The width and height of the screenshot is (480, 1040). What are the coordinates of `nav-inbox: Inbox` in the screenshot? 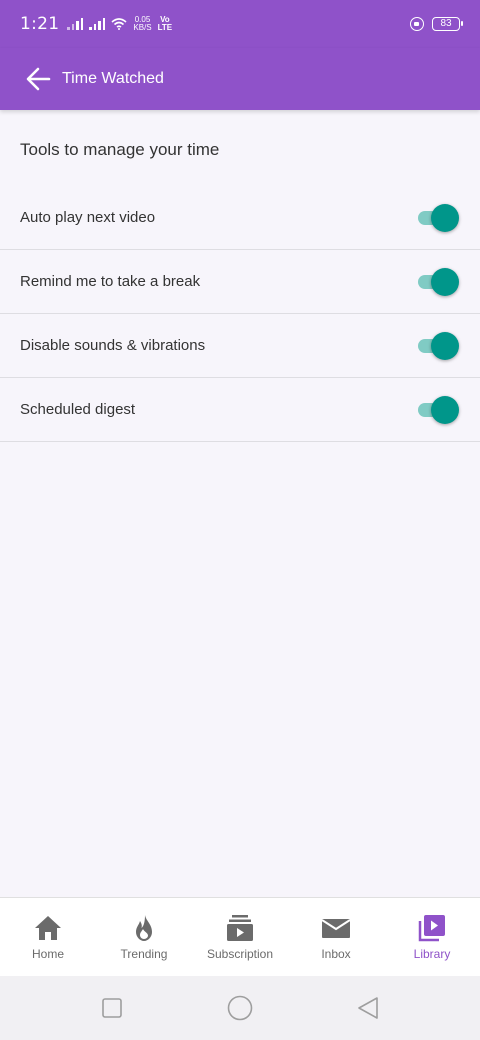 It's located at (336, 937).